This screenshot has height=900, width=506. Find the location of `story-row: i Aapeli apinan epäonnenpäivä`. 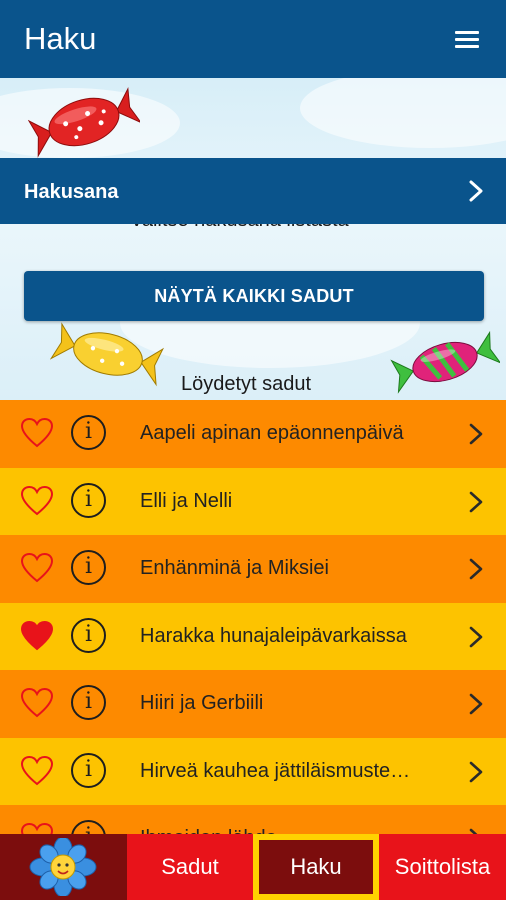

story-row: i Aapeli apinan epäonnenpäivä is located at coordinates (253, 434).